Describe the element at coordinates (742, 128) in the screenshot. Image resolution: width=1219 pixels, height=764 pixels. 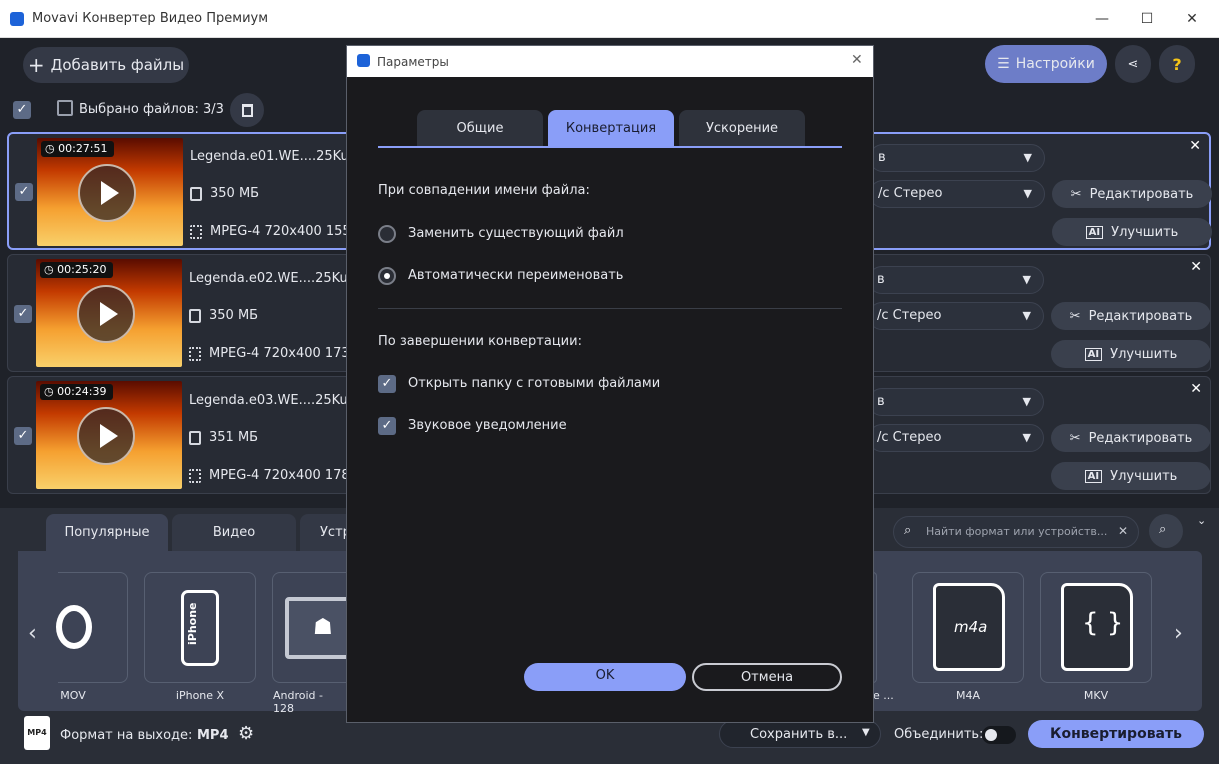
I see `tab-acceleration: Ускорение` at that location.